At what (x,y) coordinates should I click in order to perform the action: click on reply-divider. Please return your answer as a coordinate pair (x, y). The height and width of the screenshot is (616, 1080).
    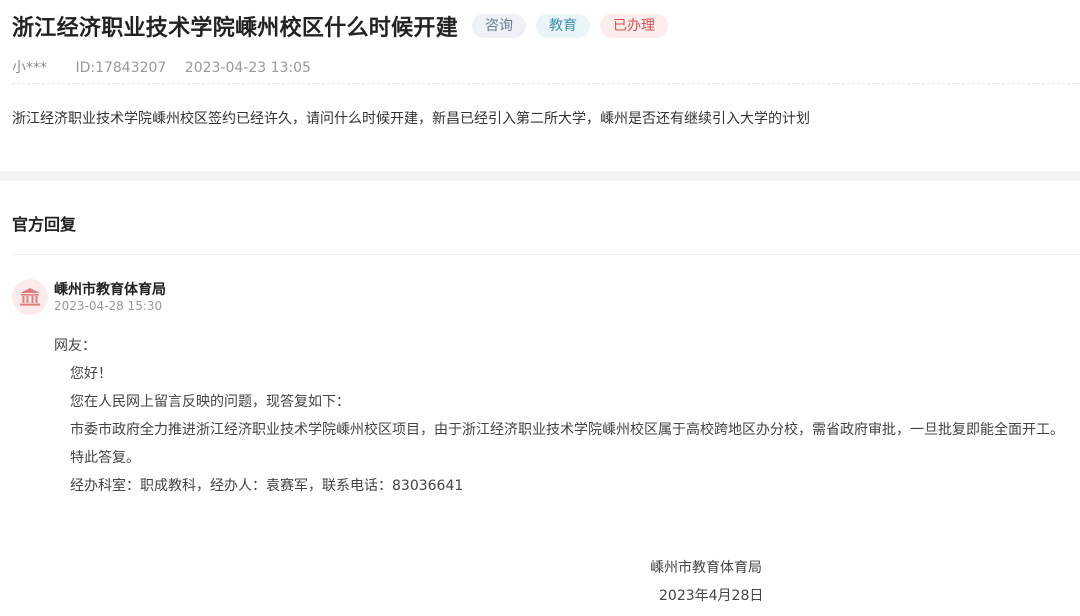
    Looking at the image, I should click on (546, 254).